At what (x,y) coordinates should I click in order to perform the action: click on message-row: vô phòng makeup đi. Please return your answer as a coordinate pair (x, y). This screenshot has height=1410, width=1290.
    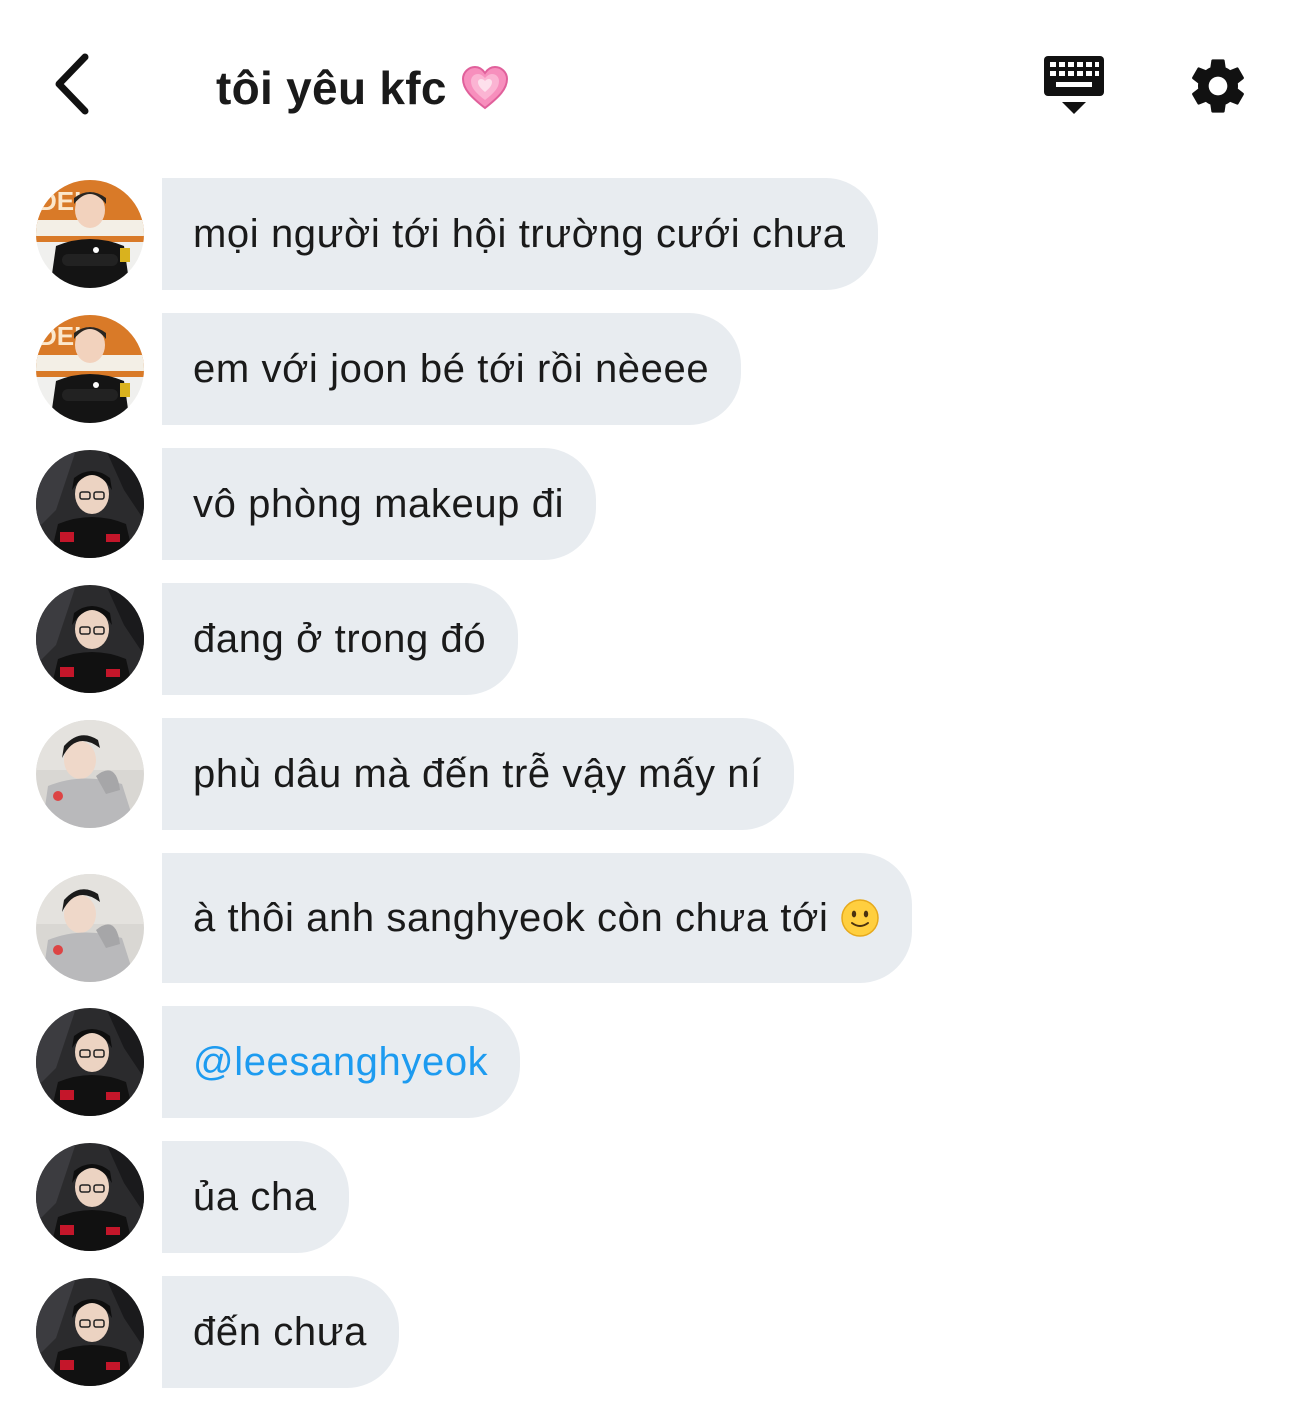
    Looking at the image, I should click on (645, 504).